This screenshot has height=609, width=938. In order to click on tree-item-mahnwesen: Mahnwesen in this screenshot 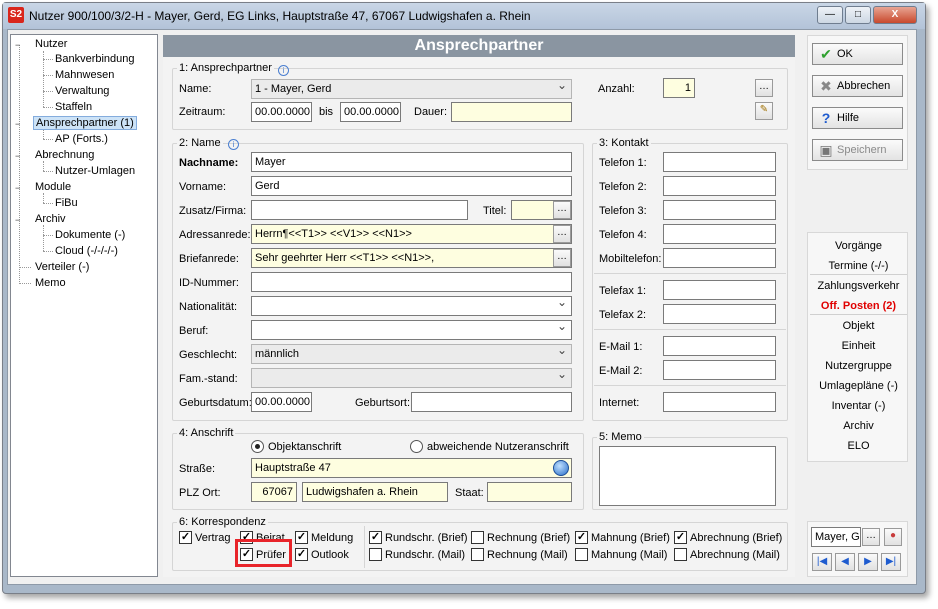, I will do `click(84, 75)`.